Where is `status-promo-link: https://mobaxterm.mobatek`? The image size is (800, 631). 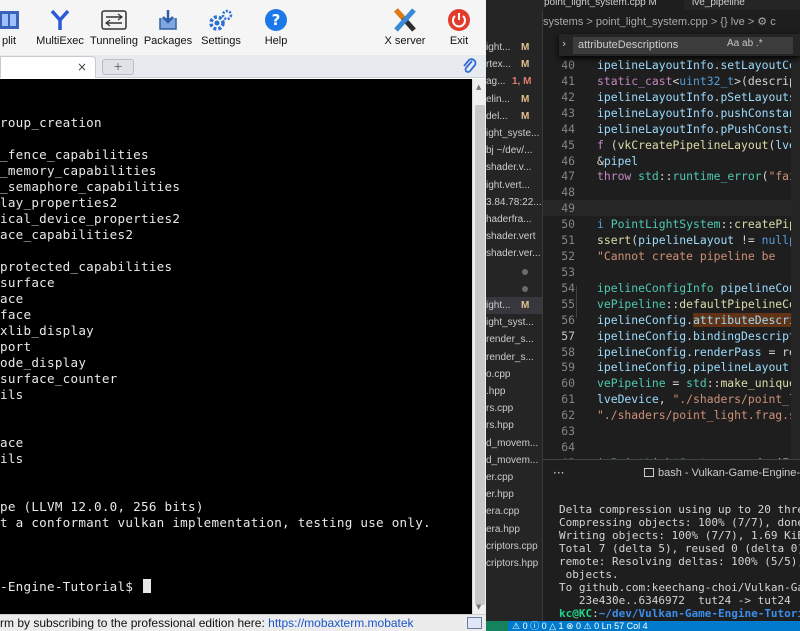
status-promo-link: https://mobaxterm.mobatek is located at coordinates (340, 623).